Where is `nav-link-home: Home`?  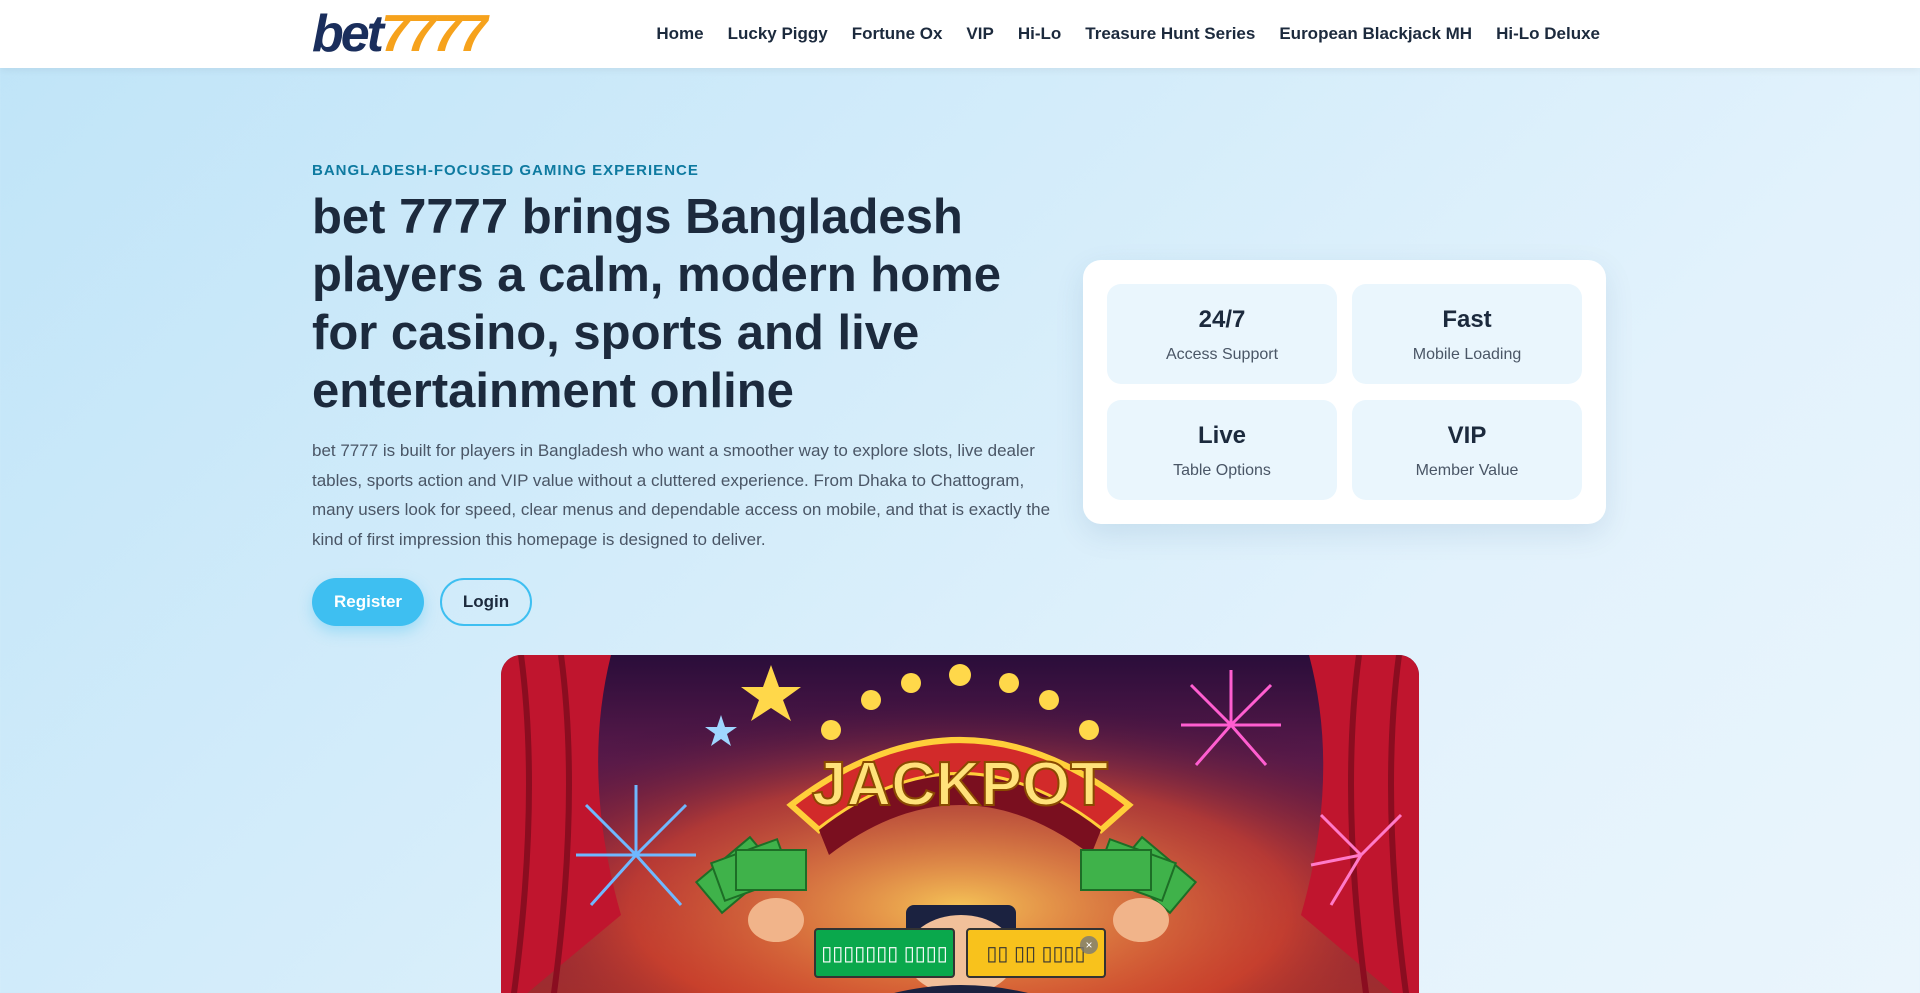 nav-link-home: Home is located at coordinates (679, 34).